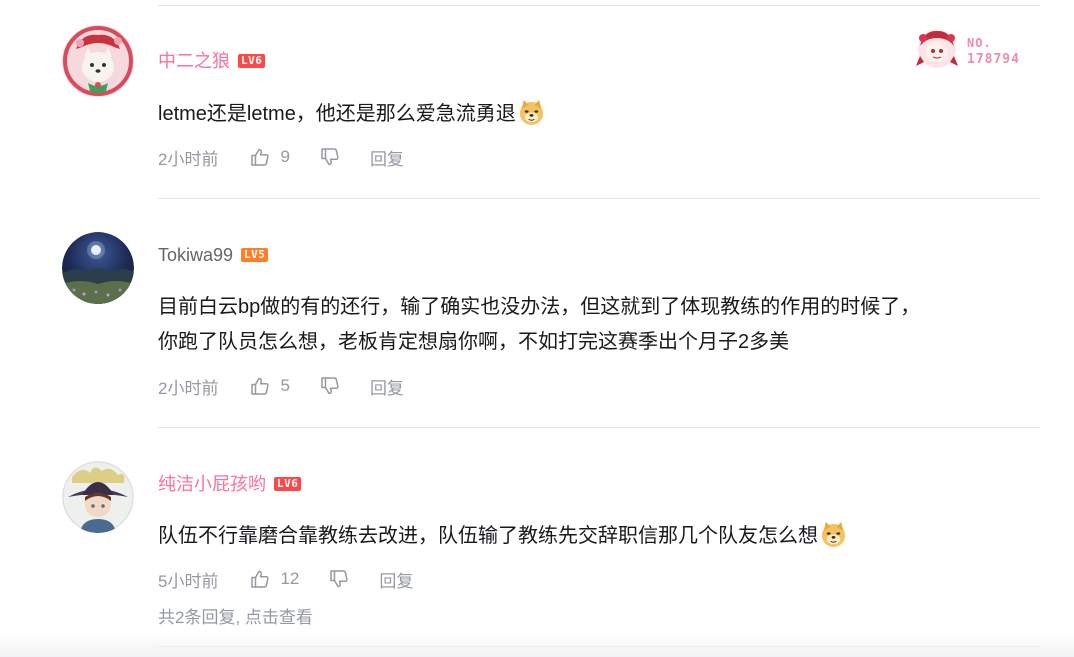  Describe the element at coordinates (201, 617) in the screenshot. I see `replies-count-text: 共2条回复,` at that location.